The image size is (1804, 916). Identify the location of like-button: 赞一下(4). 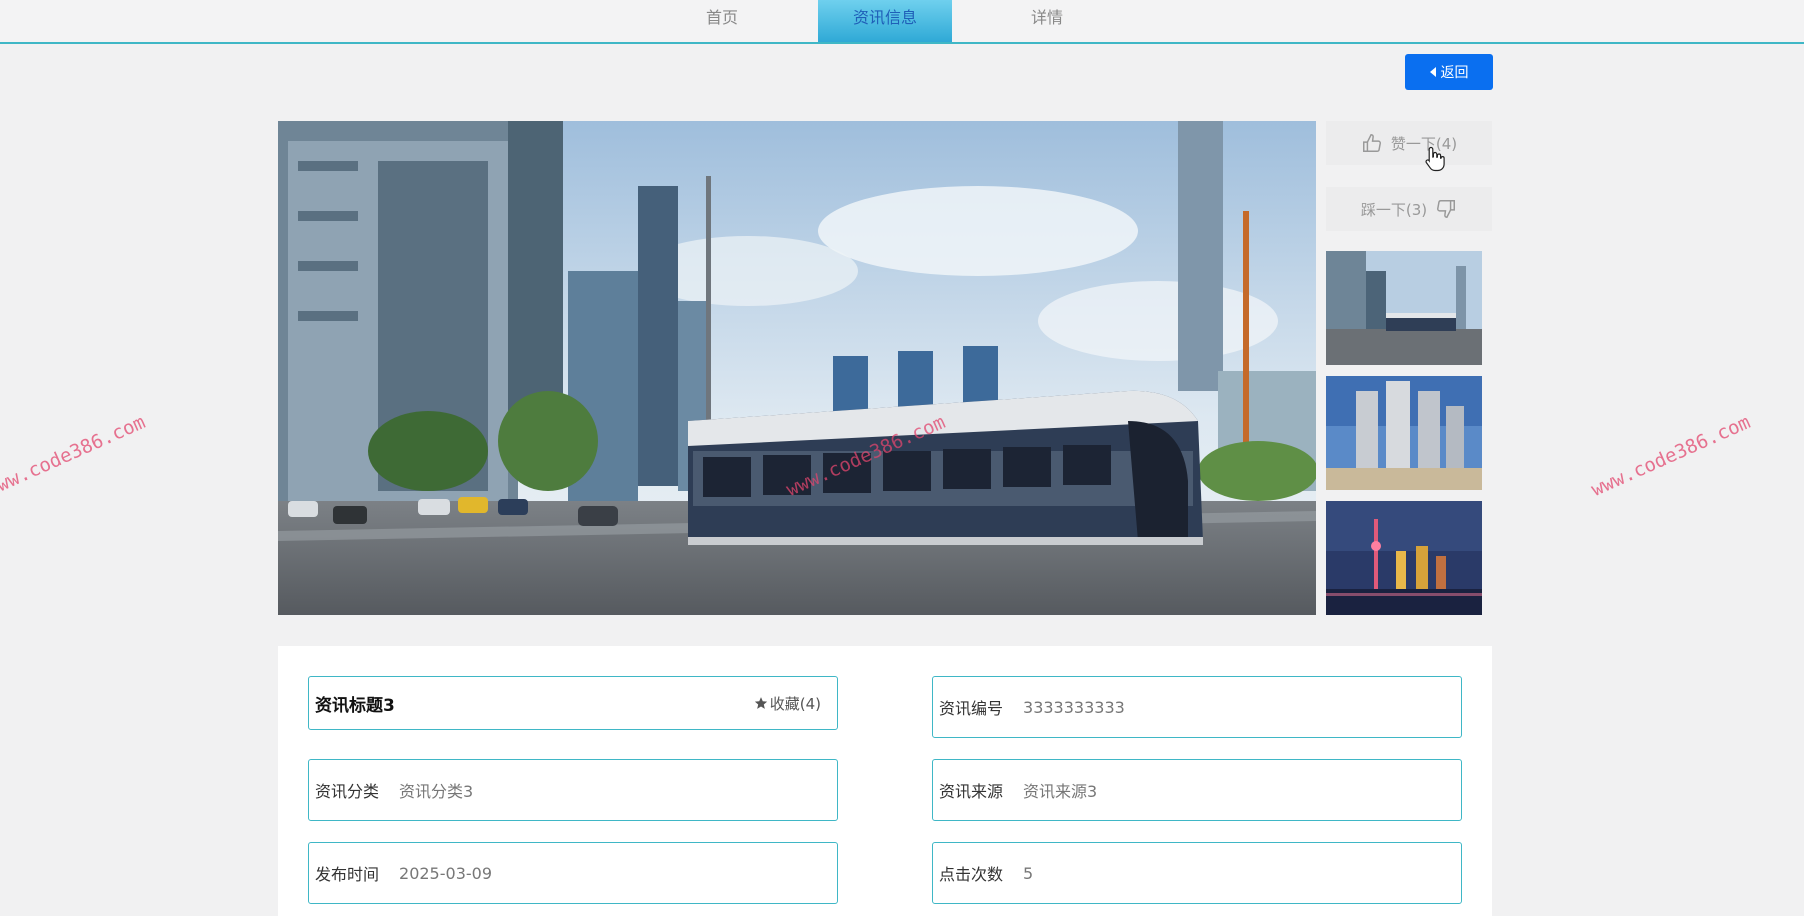
(1409, 143).